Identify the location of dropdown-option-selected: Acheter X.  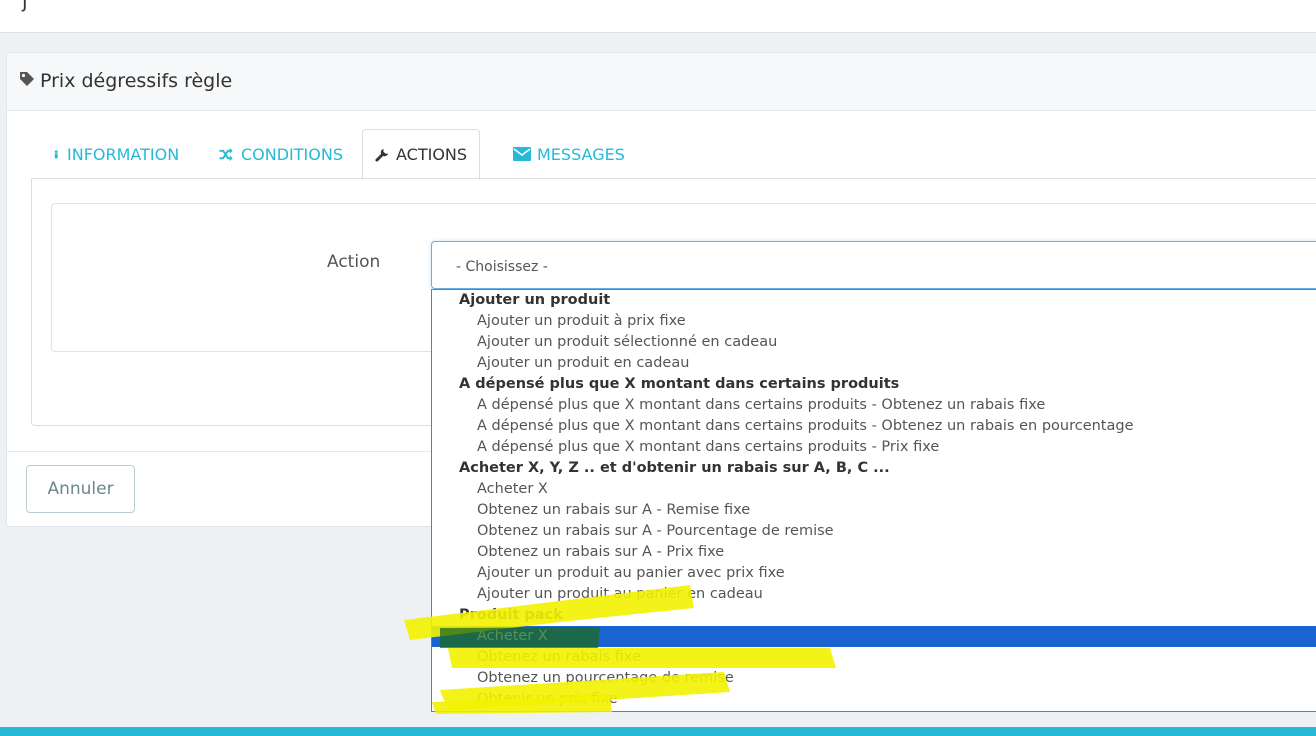
(874, 636).